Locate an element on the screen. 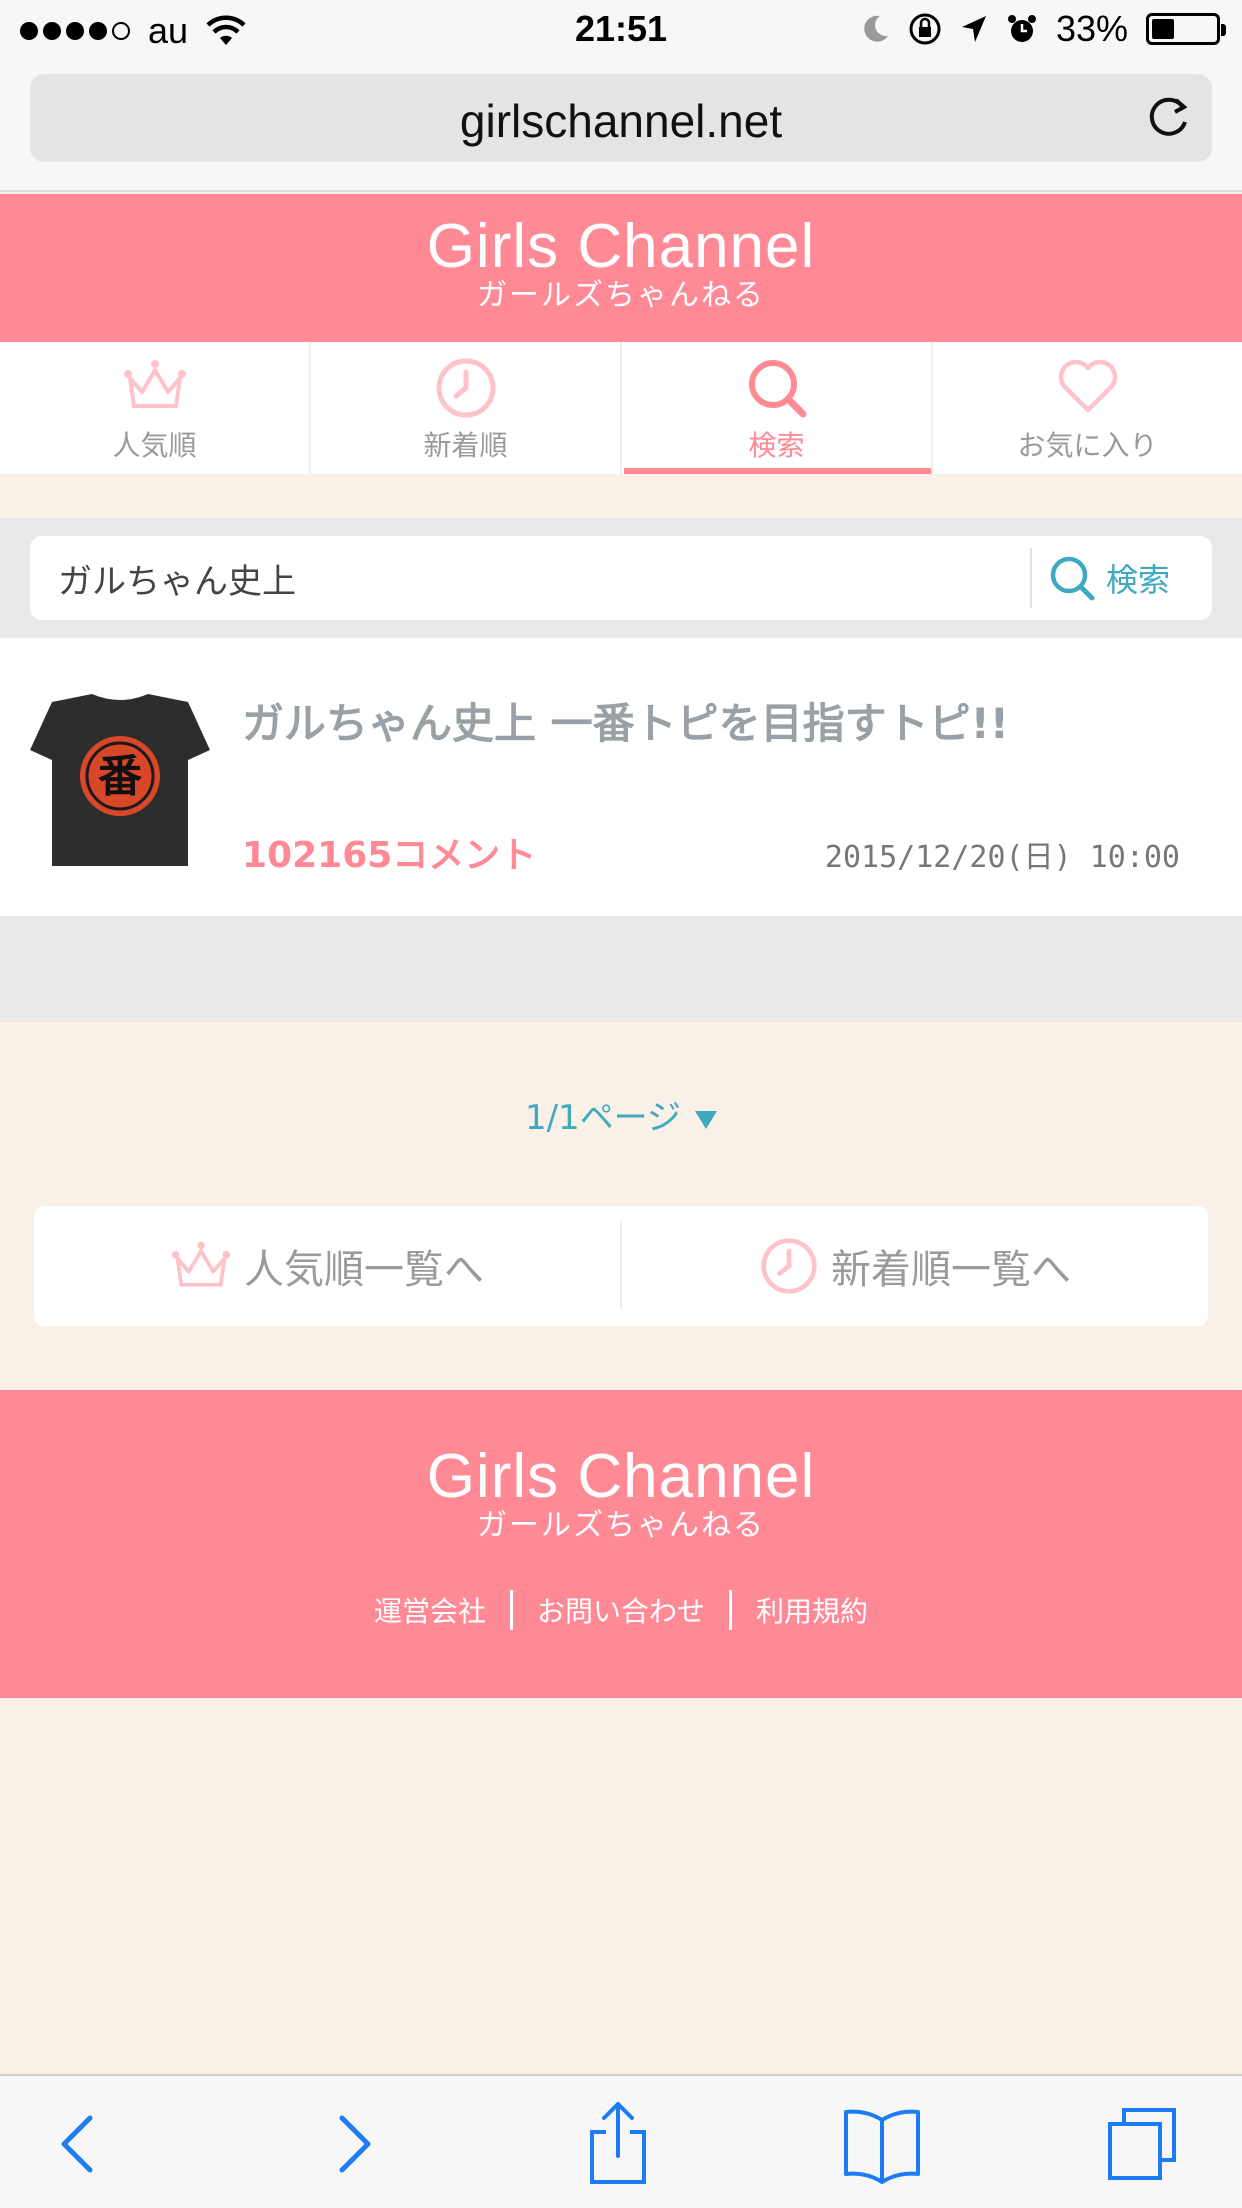 The height and width of the screenshot is (2208, 1242). search-button: 検索 is located at coordinates (1109, 578).